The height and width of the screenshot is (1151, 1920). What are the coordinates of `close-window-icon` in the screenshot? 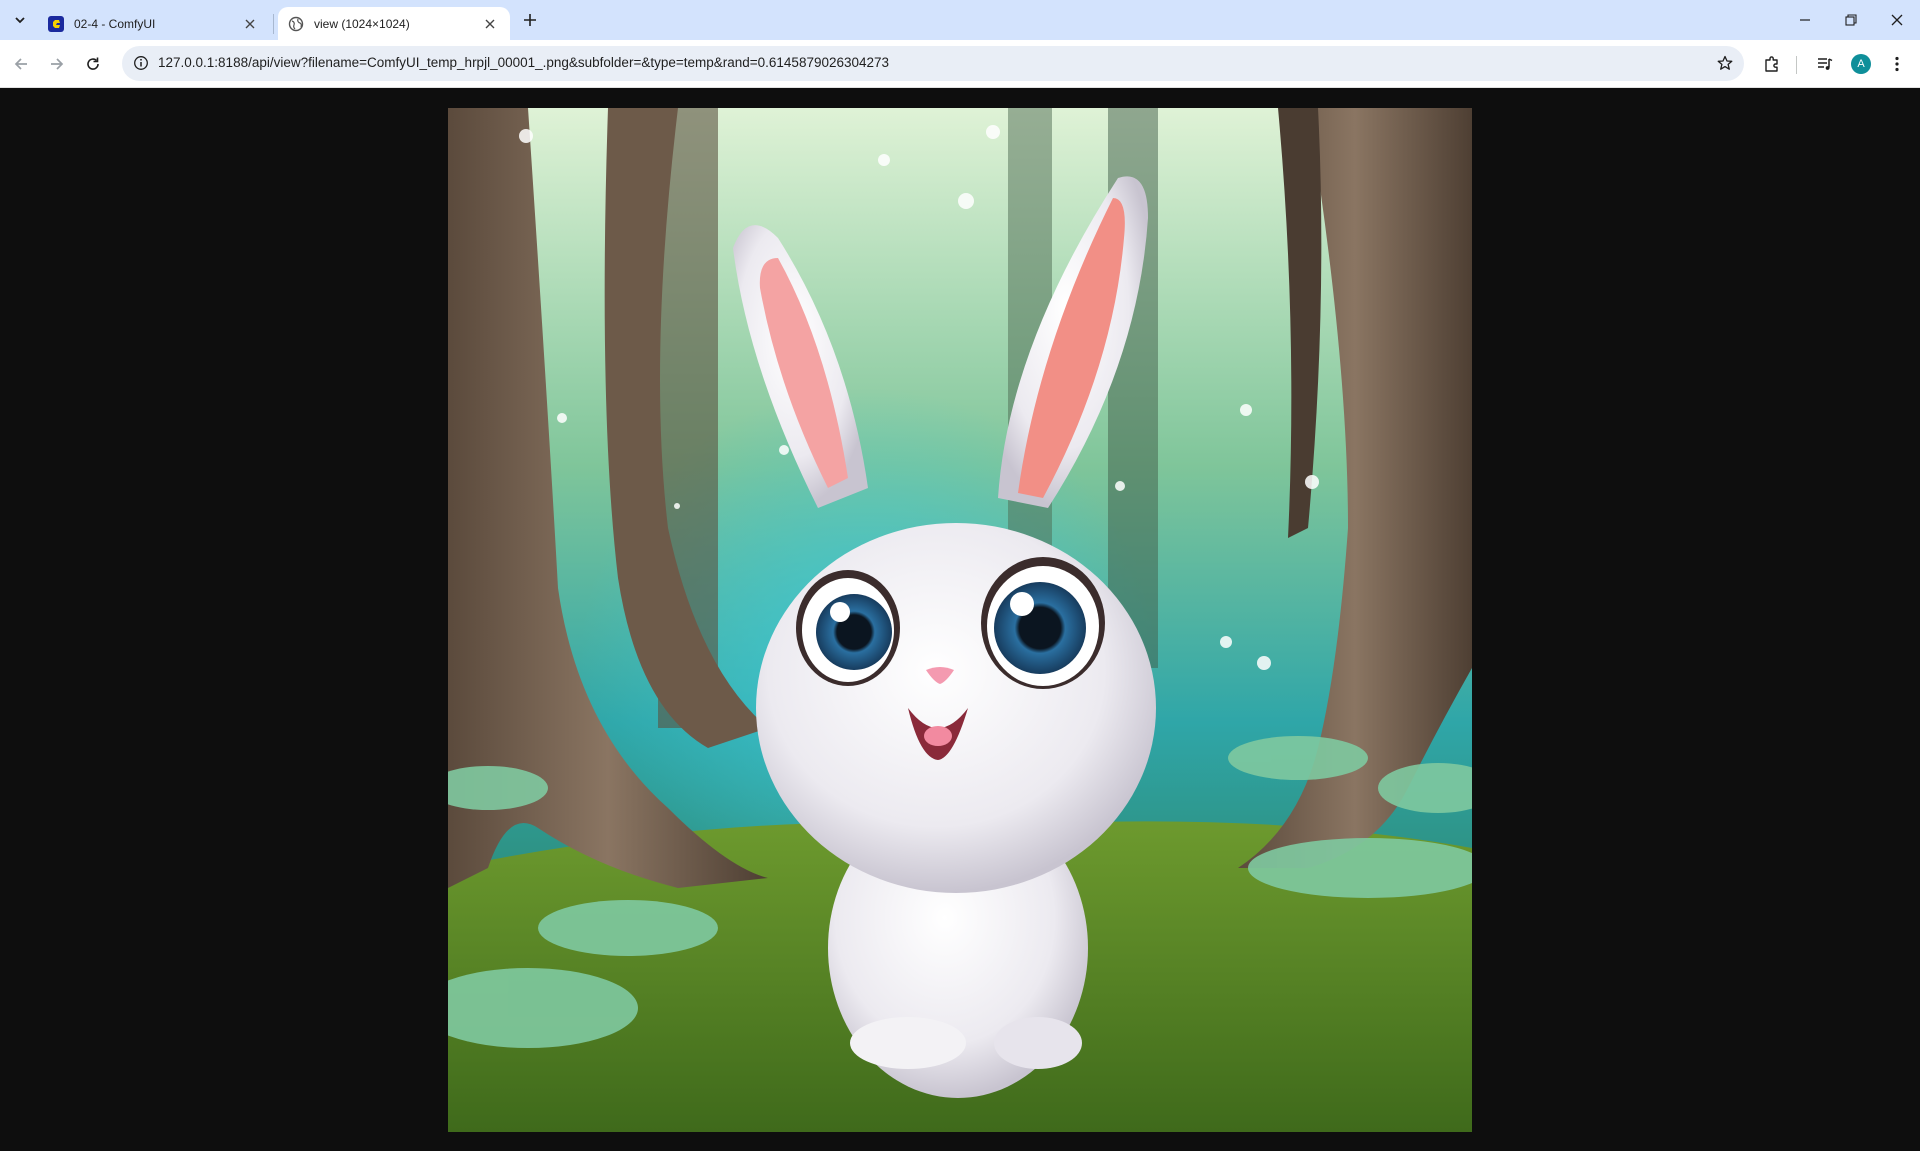 It's located at (1897, 20).